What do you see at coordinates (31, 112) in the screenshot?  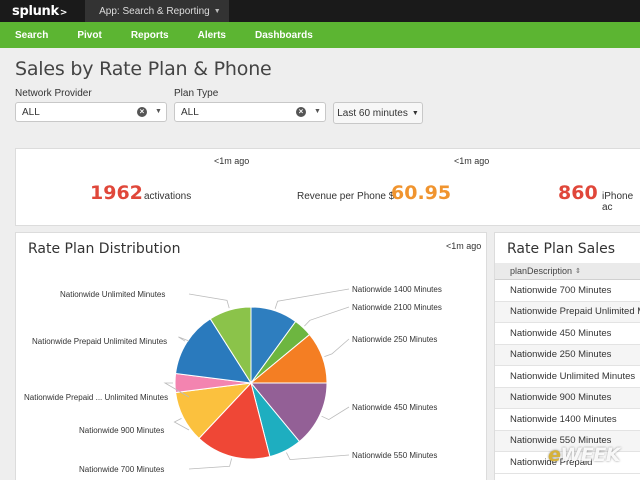 I see `network-provider-value: ALL` at bounding box center [31, 112].